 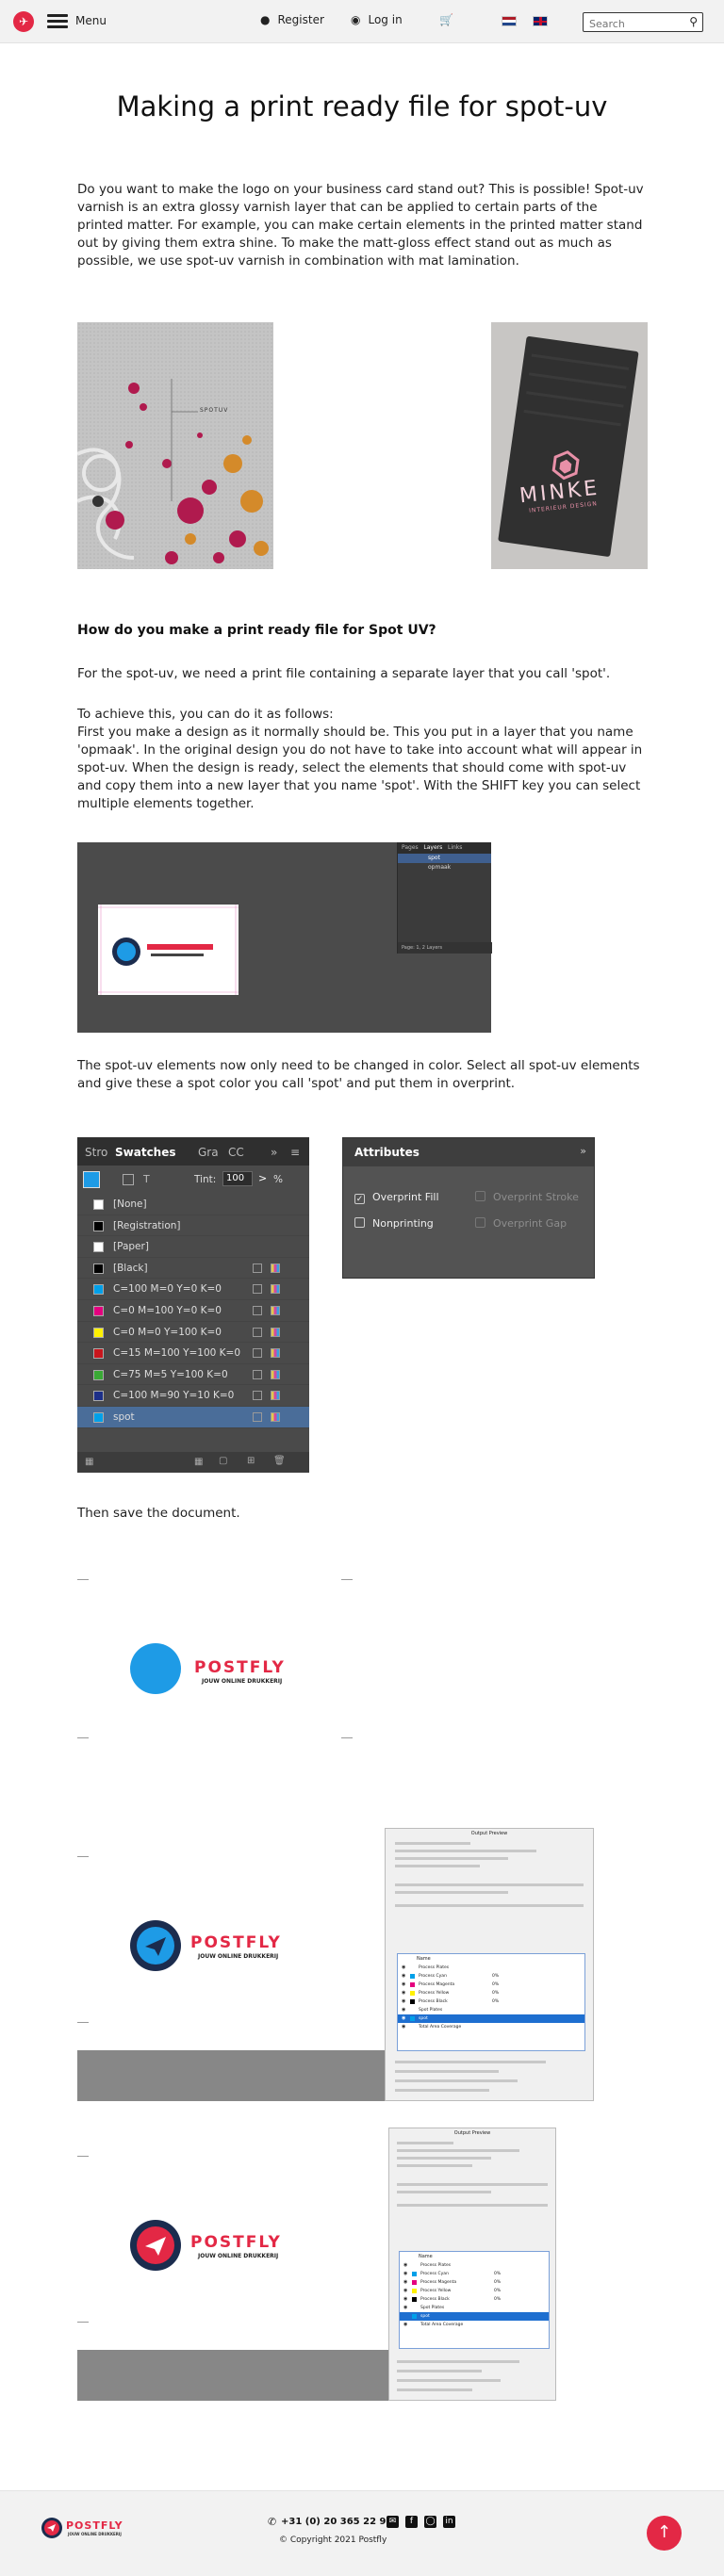 What do you see at coordinates (193, 1226) in the screenshot?
I see `swatch-row: [Registration]` at bounding box center [193, 1226].